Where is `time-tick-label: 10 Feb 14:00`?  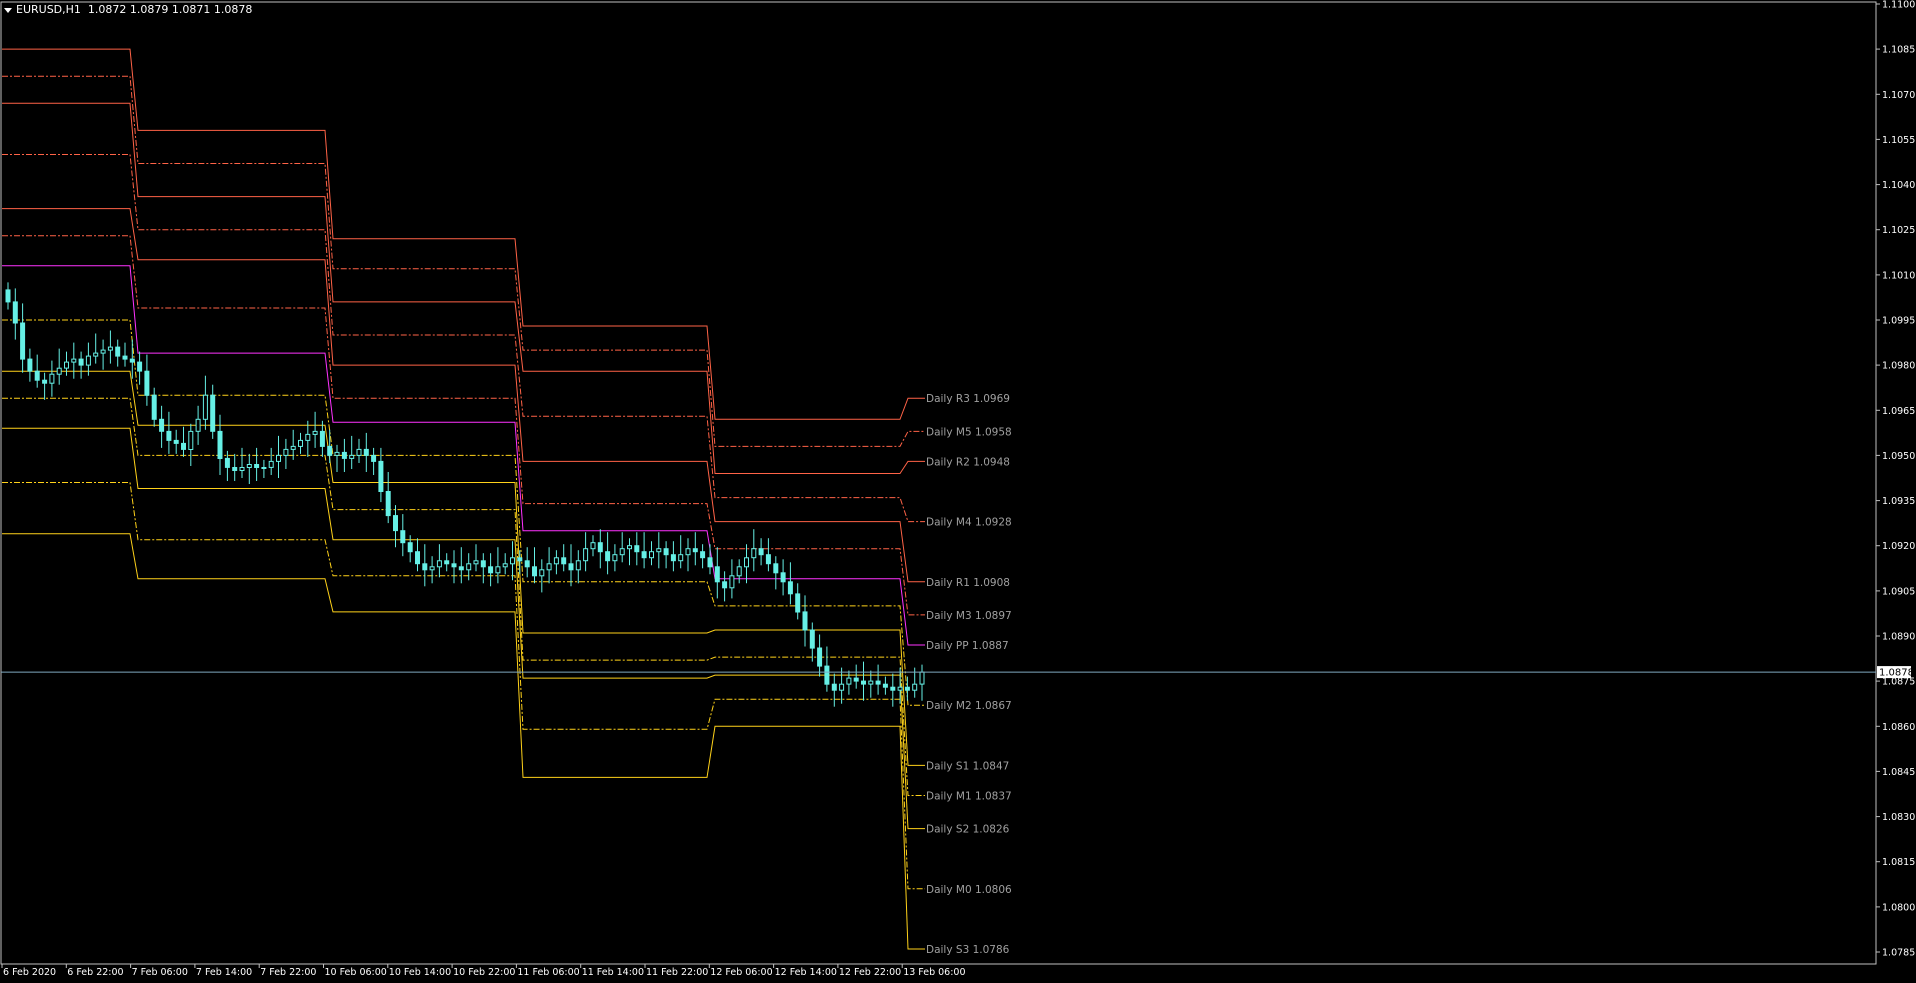
time-tick-label: 10 Feb 14:00 is located at coordinates (420, 972).